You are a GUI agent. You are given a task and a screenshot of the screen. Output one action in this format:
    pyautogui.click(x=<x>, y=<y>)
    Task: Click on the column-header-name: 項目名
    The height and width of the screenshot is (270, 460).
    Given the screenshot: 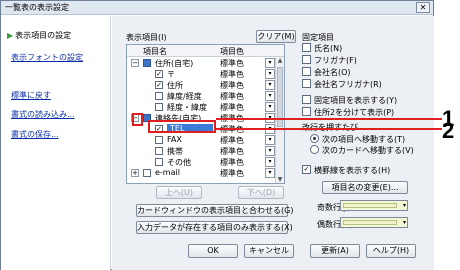 What is the action you would take?
    pyautogui.click(x=155, y=51)
    